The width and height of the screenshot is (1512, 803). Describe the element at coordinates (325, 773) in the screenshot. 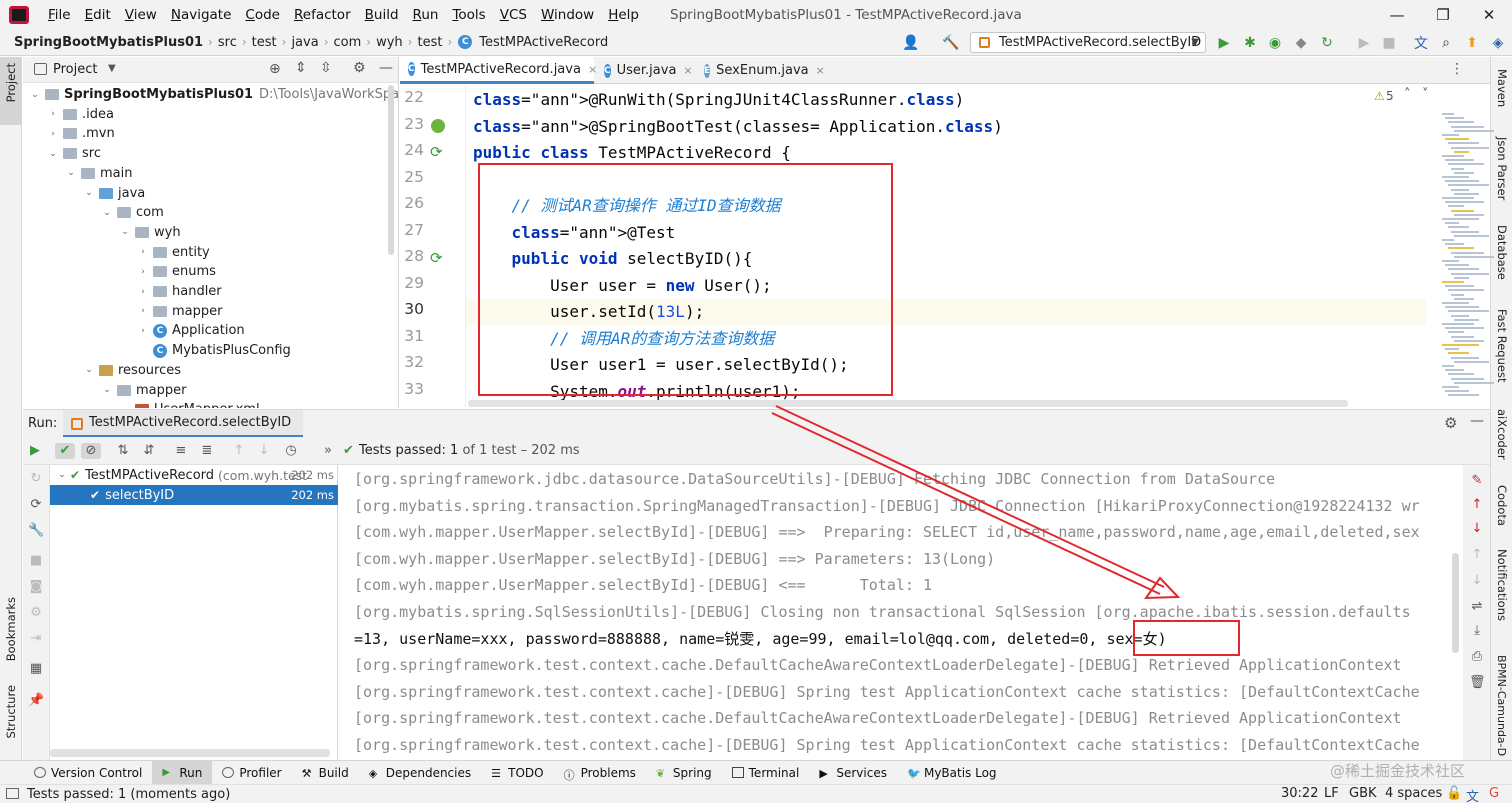

I see `tool-build: ⚒ Build` at that location.